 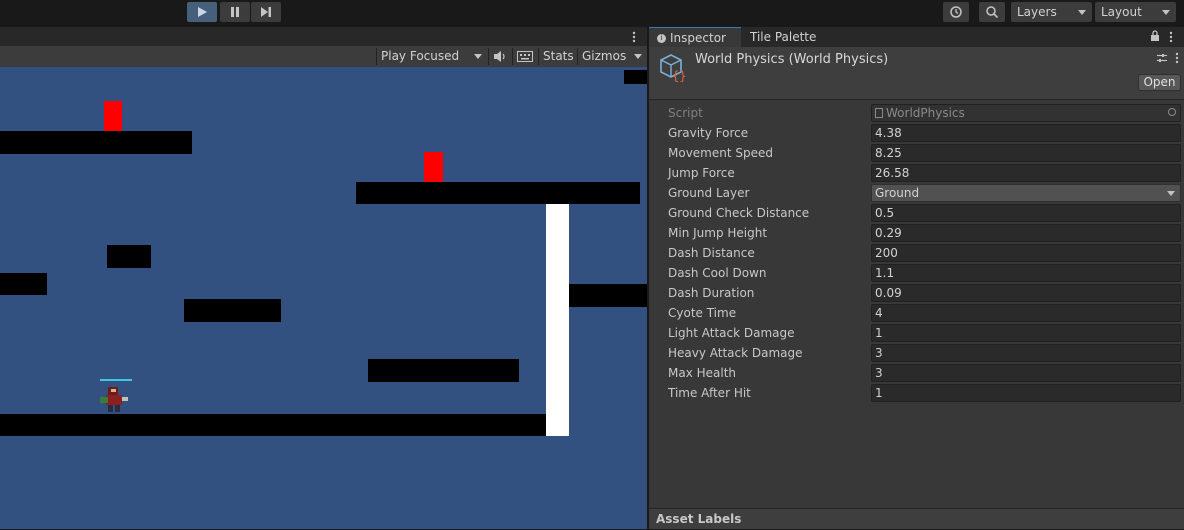 I want to click on dash-distance-label: Dash Distance, so click(x=711, y=253).